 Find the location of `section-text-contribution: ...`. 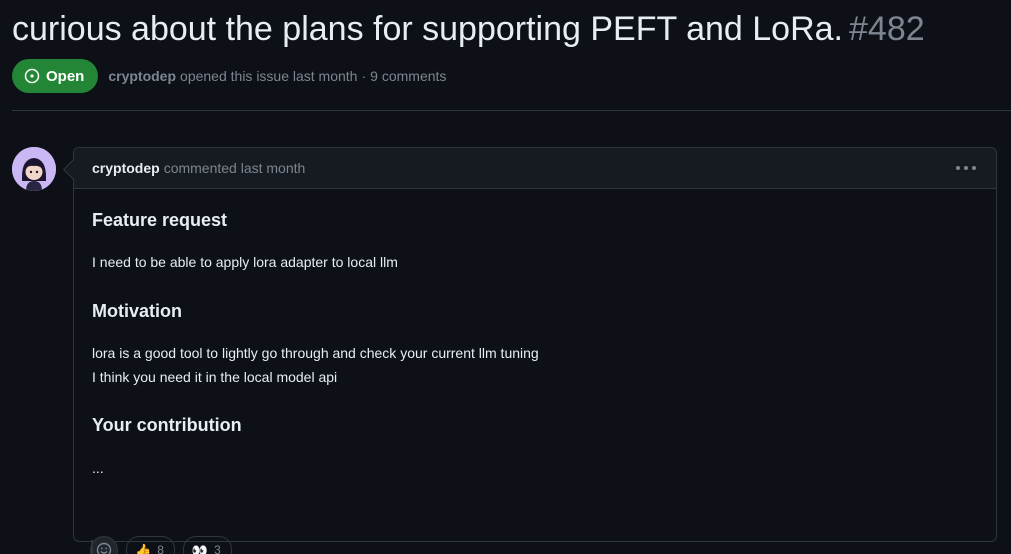

section-text-contribution: ... is located at coordinates (98, 468).